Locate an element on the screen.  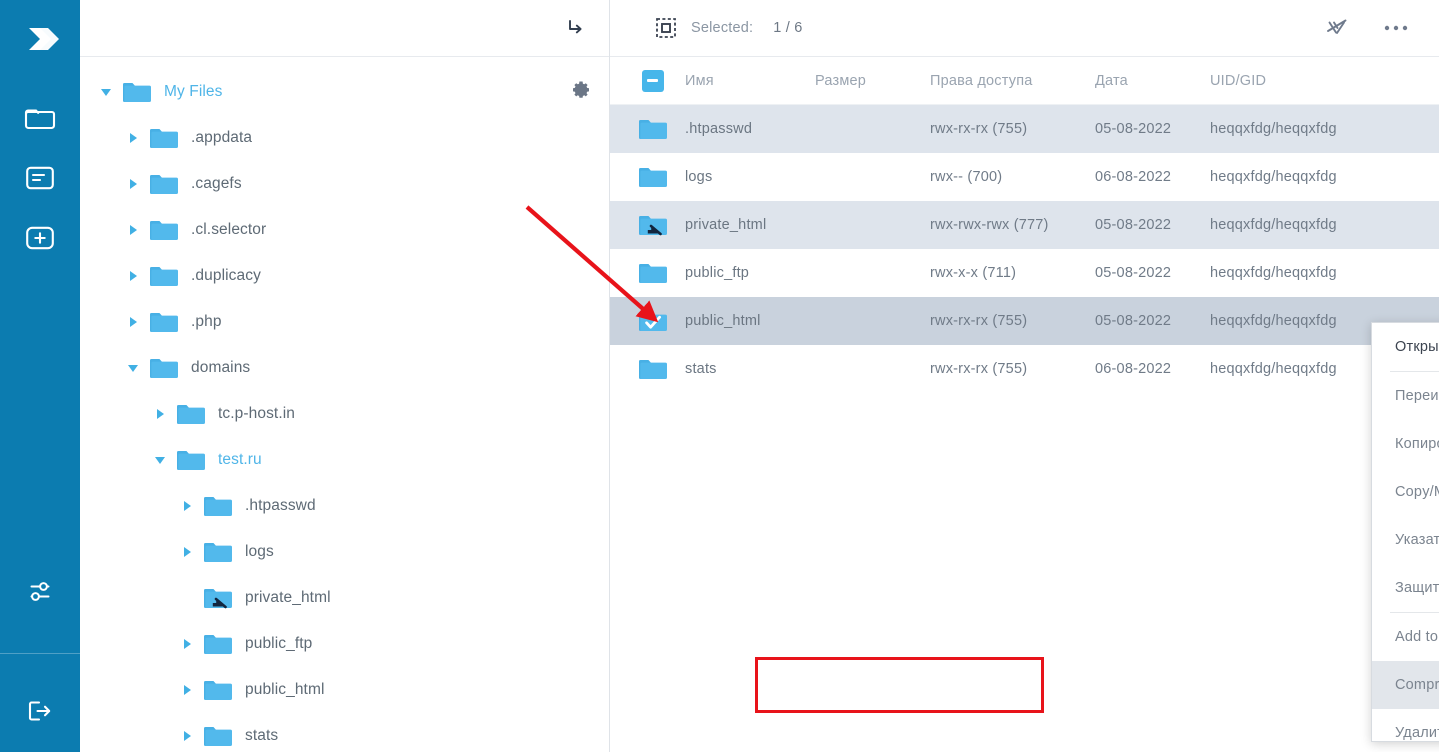
tree-item-htpasswd: .htpasswd is located at coordinates (344, 506).